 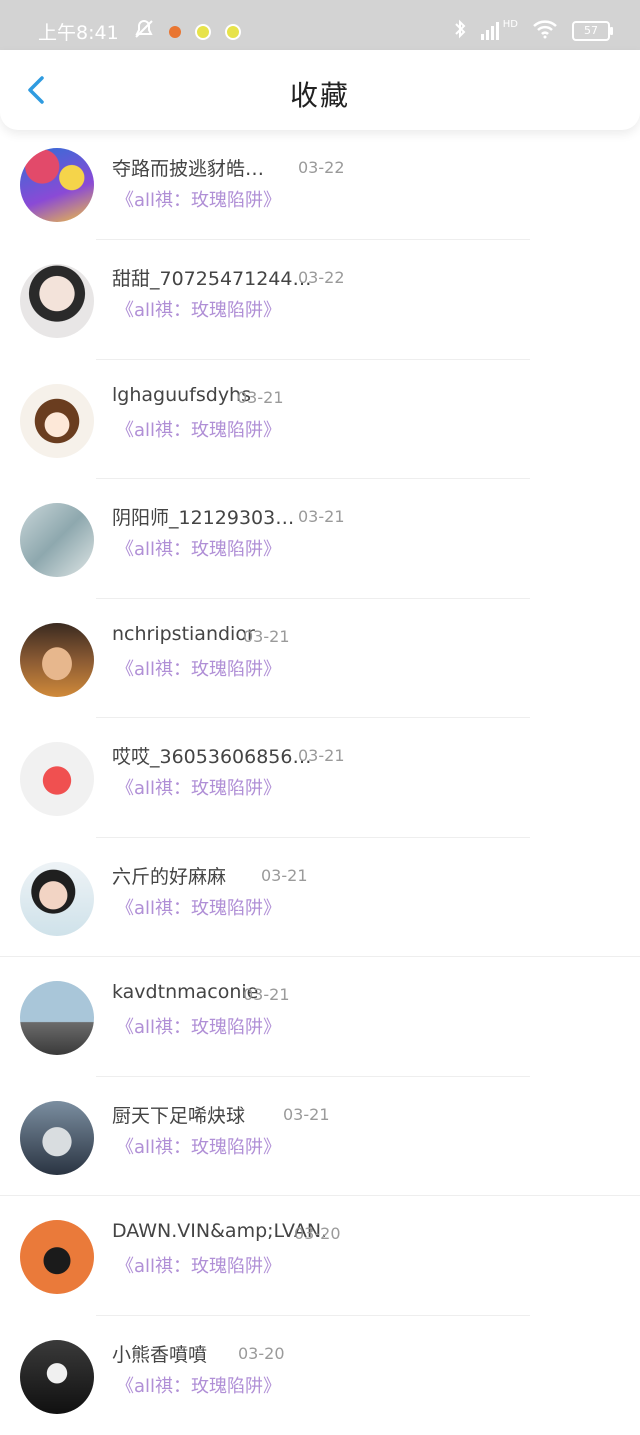 I want to click on user-name: kavdtnmaconie, so click(x=185, y=992).